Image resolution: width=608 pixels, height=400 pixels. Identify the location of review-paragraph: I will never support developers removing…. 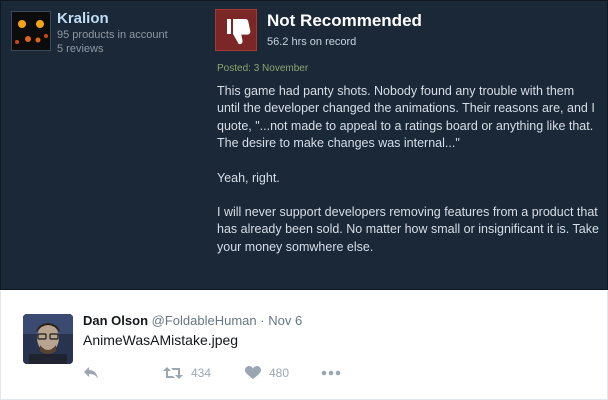
(408, 229).